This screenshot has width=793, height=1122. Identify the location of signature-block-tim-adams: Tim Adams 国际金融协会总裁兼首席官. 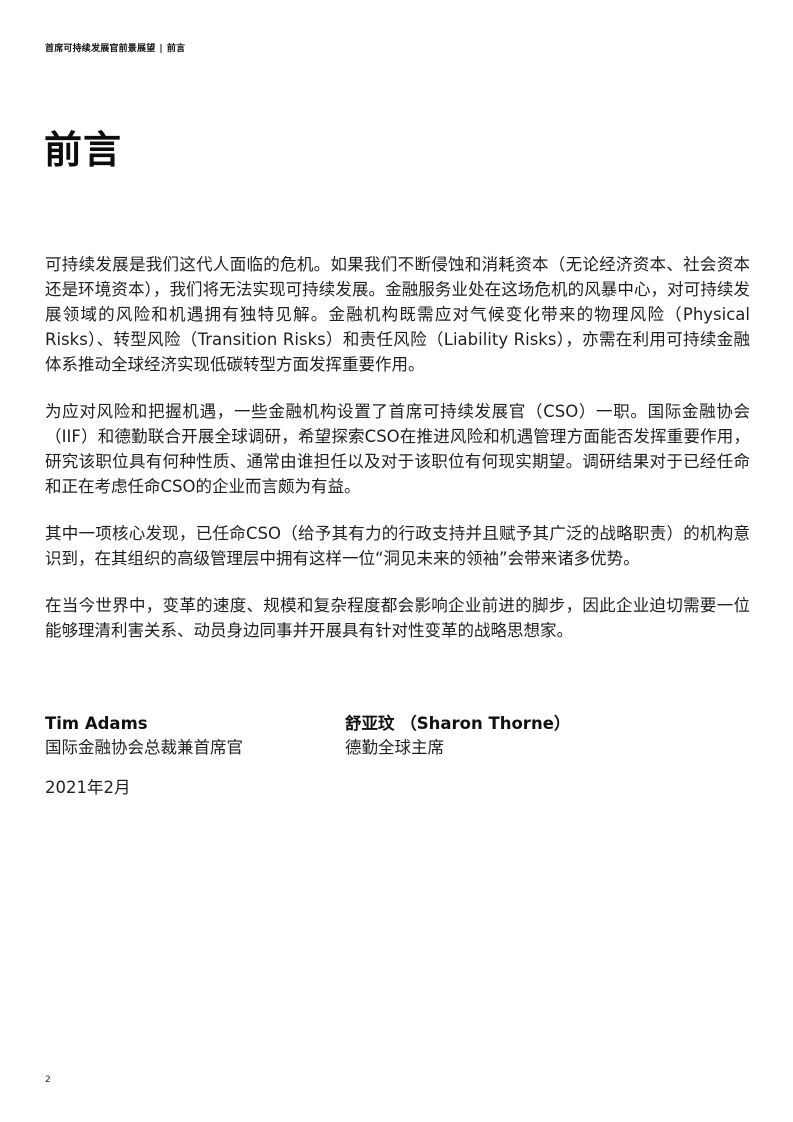
(144, 736).